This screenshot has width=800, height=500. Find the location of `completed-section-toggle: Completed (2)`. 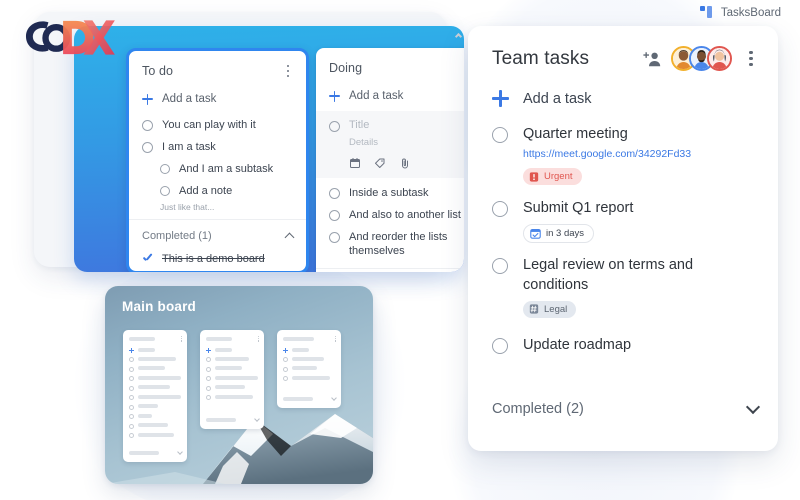

completed-section-toggle: Completed (2) is located at coordinates (626, 408).